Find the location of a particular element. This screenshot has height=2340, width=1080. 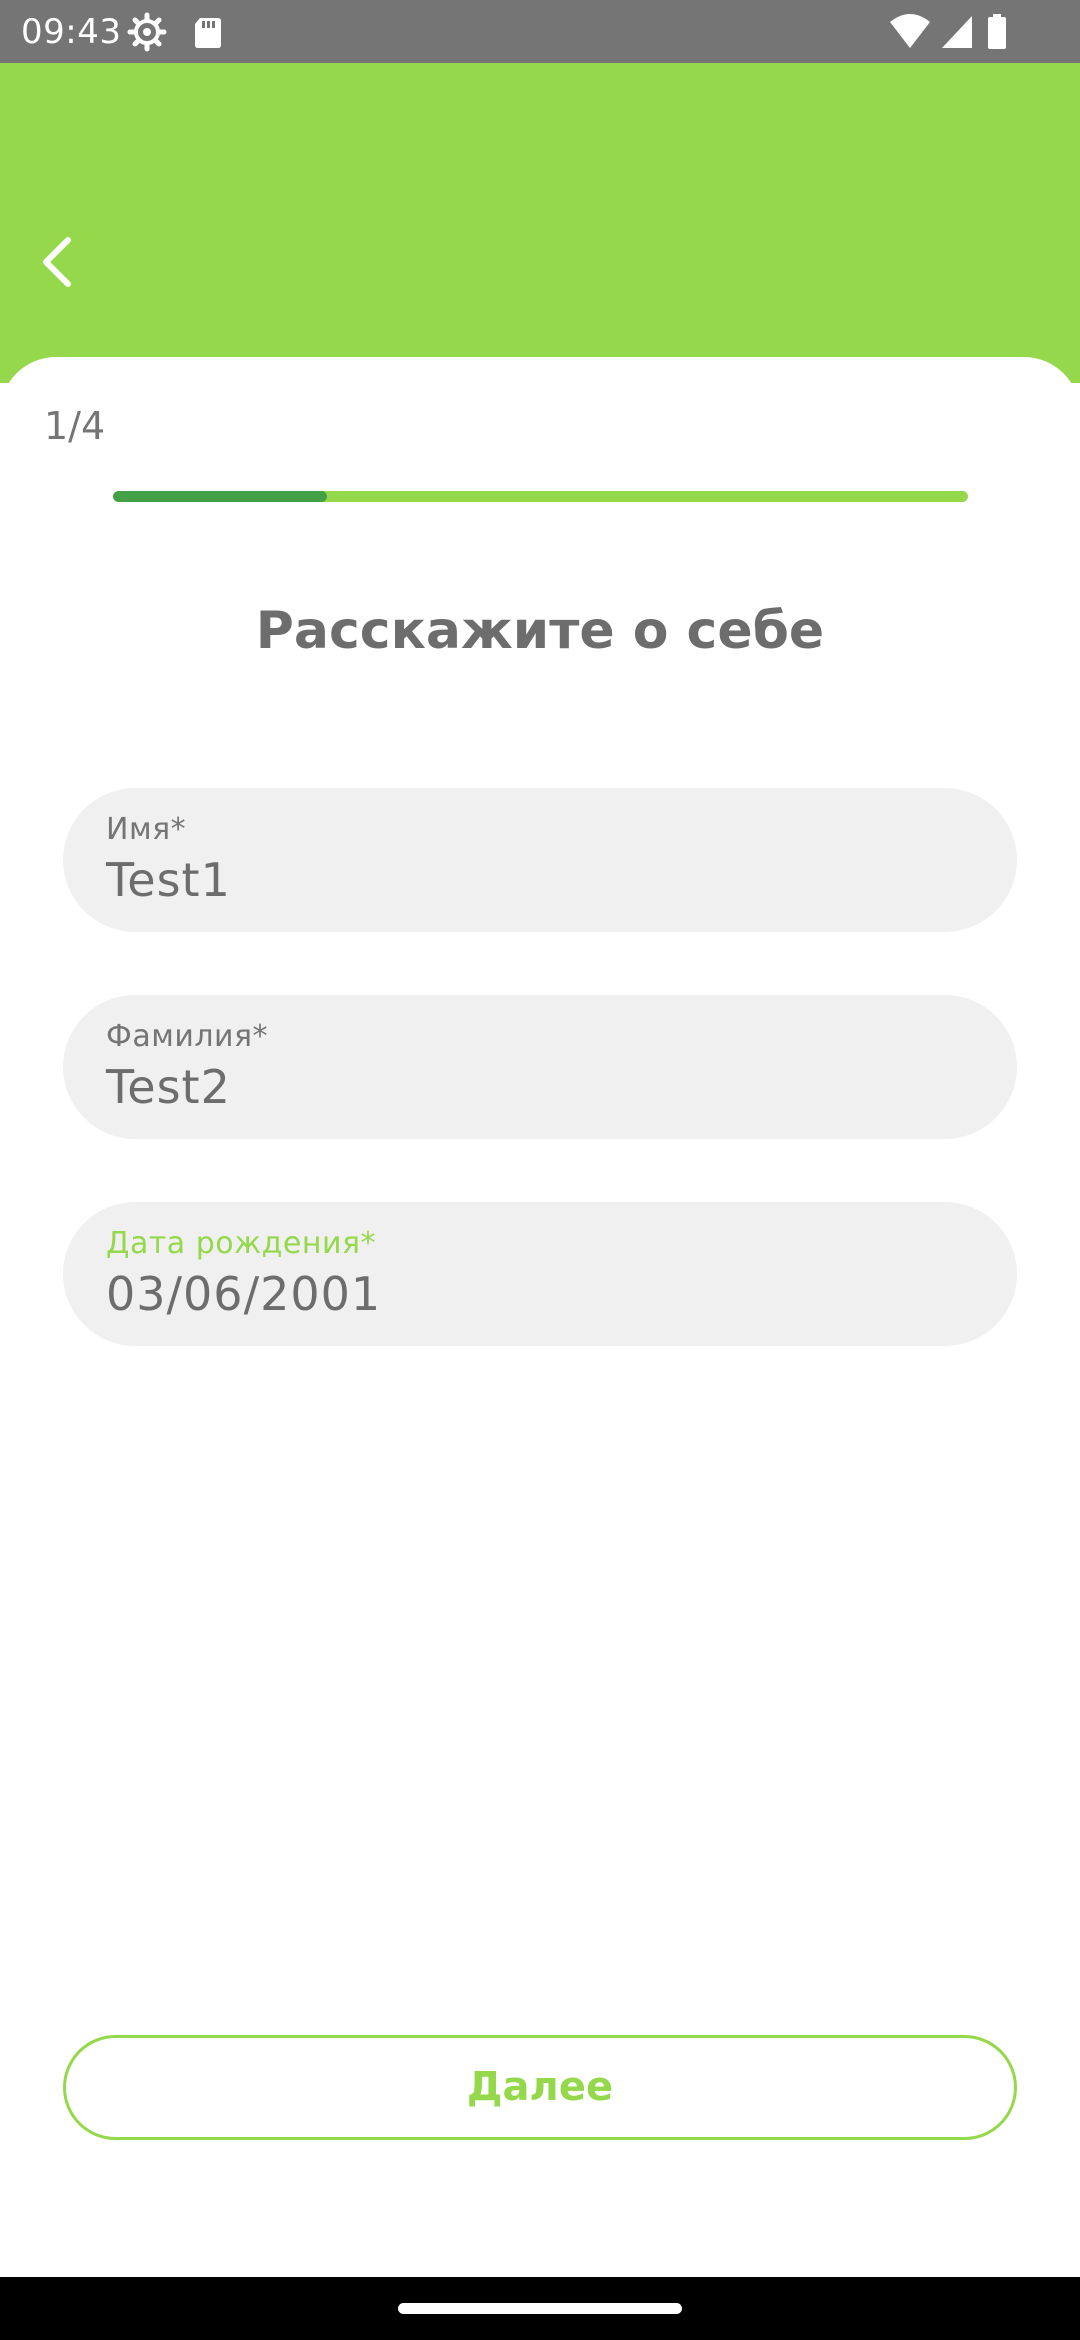

first-name-field: Имя* Test1 is located at coordinates (540, 860).